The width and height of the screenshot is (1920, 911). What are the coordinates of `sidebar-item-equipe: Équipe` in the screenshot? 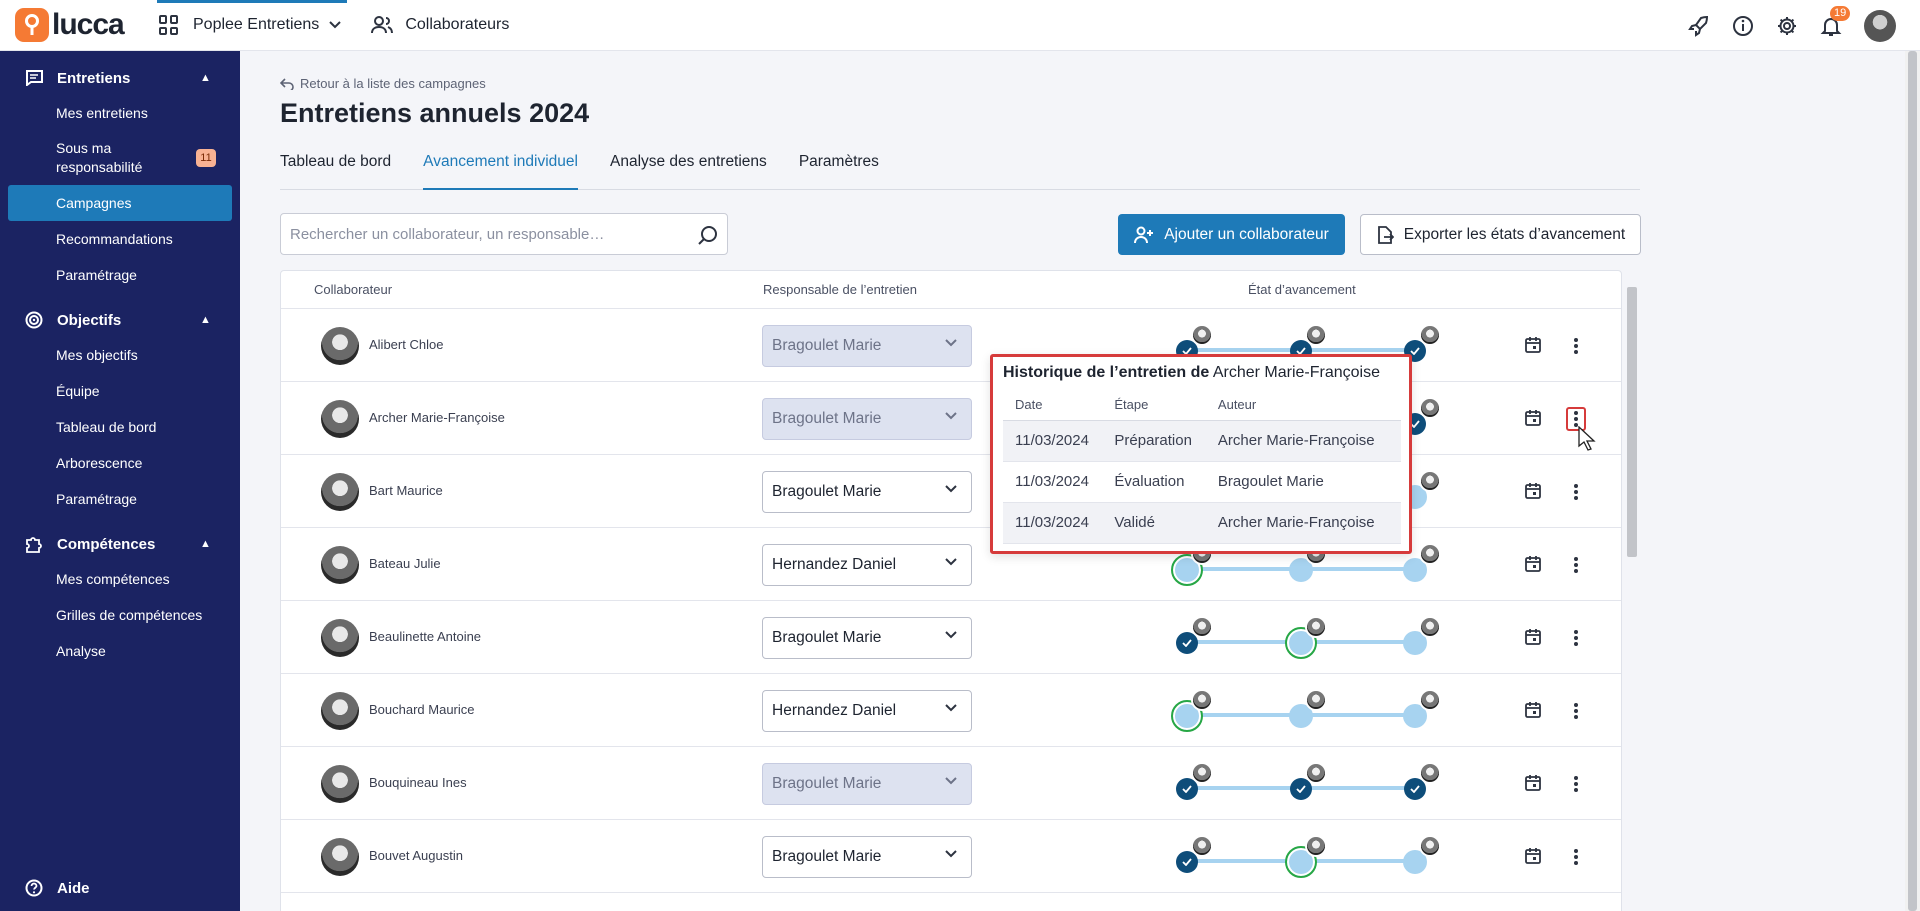 It's located at (120, 391).